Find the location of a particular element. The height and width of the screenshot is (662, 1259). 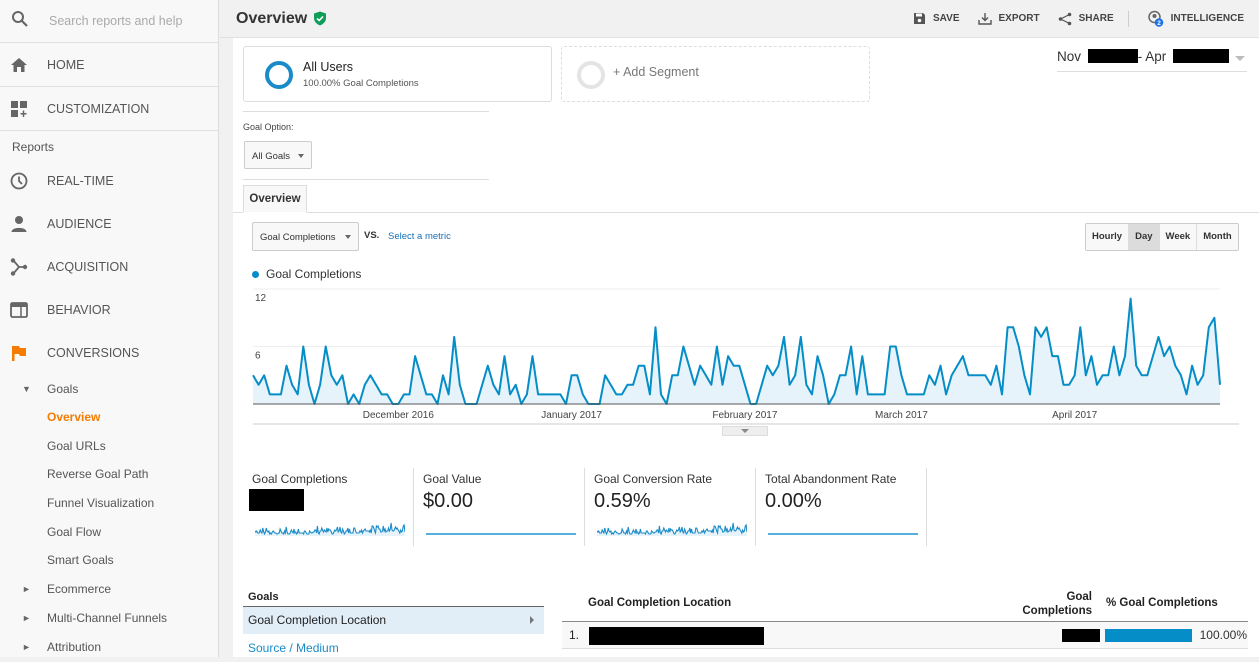

flag-icon is located at coordinates (19, 353).